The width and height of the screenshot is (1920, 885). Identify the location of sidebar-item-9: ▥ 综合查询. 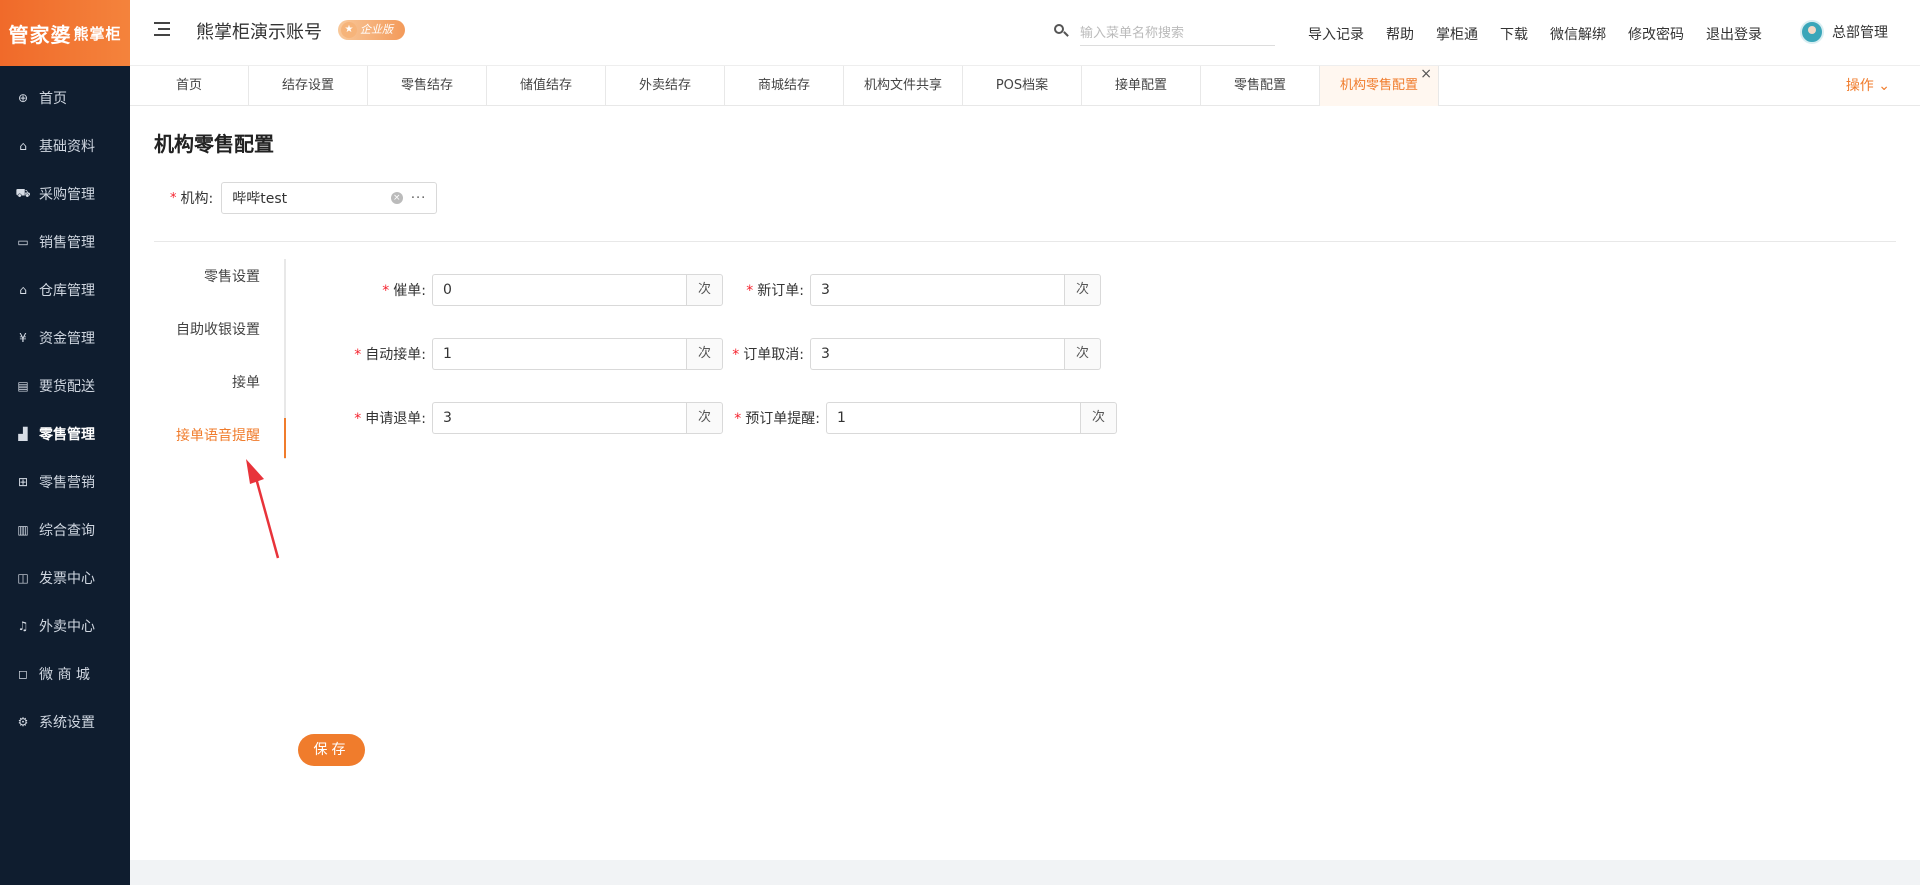
(65, 530).